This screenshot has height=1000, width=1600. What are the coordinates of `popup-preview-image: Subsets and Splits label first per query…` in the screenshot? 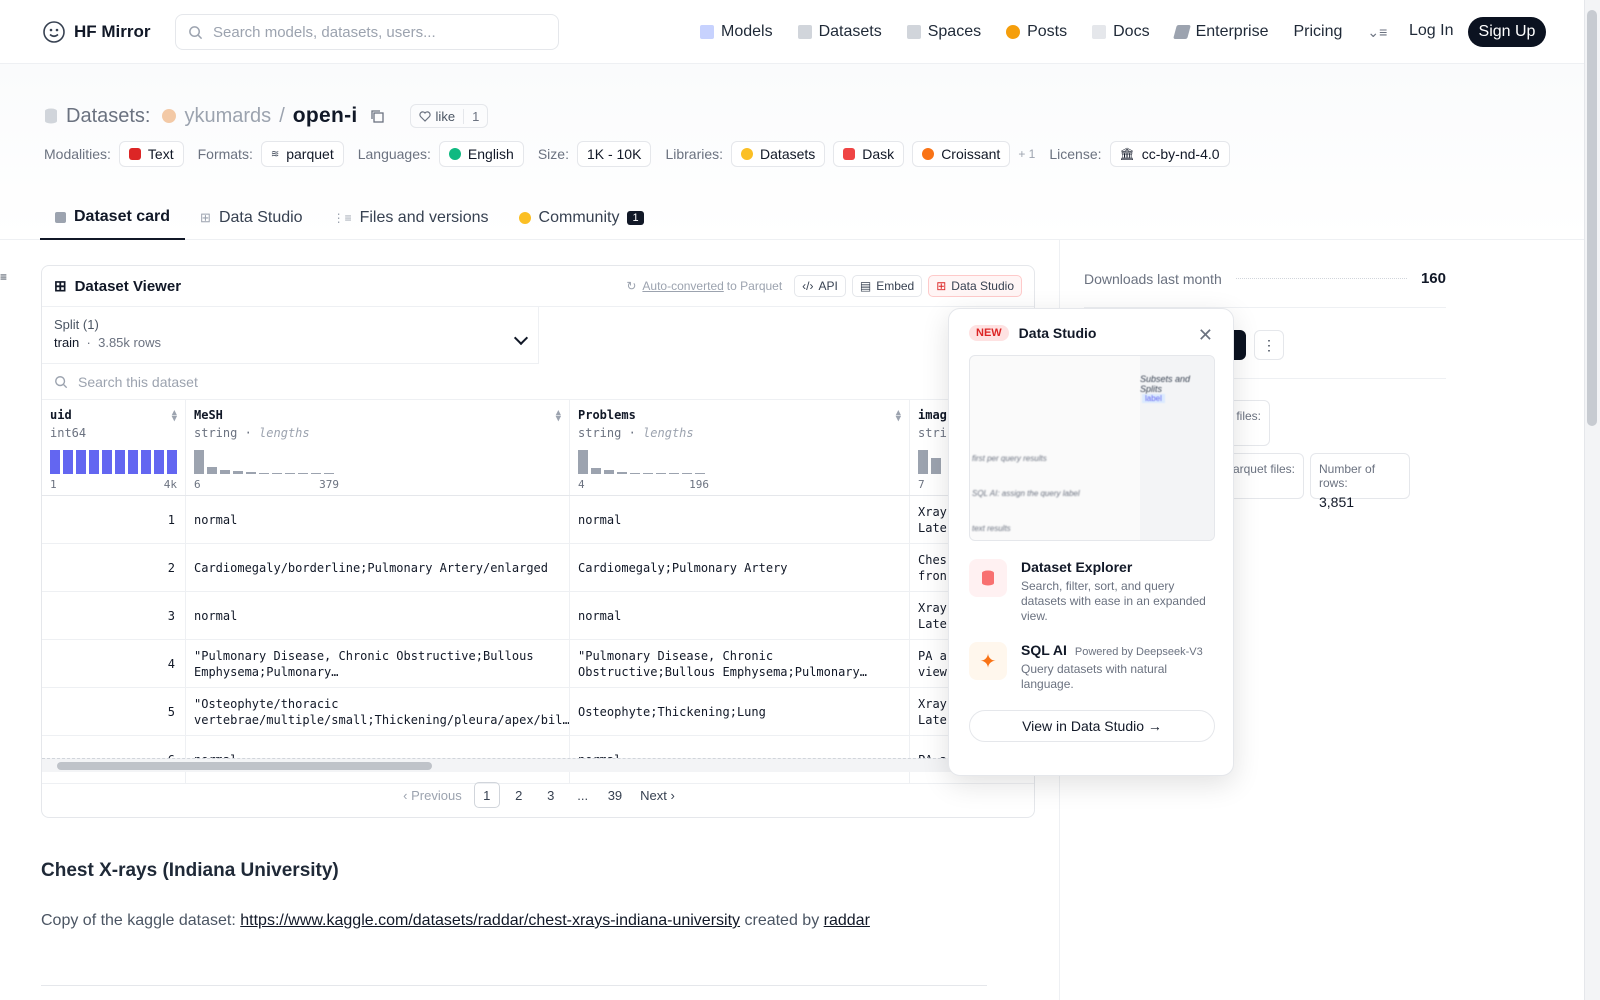 It's located at (1092, 448).